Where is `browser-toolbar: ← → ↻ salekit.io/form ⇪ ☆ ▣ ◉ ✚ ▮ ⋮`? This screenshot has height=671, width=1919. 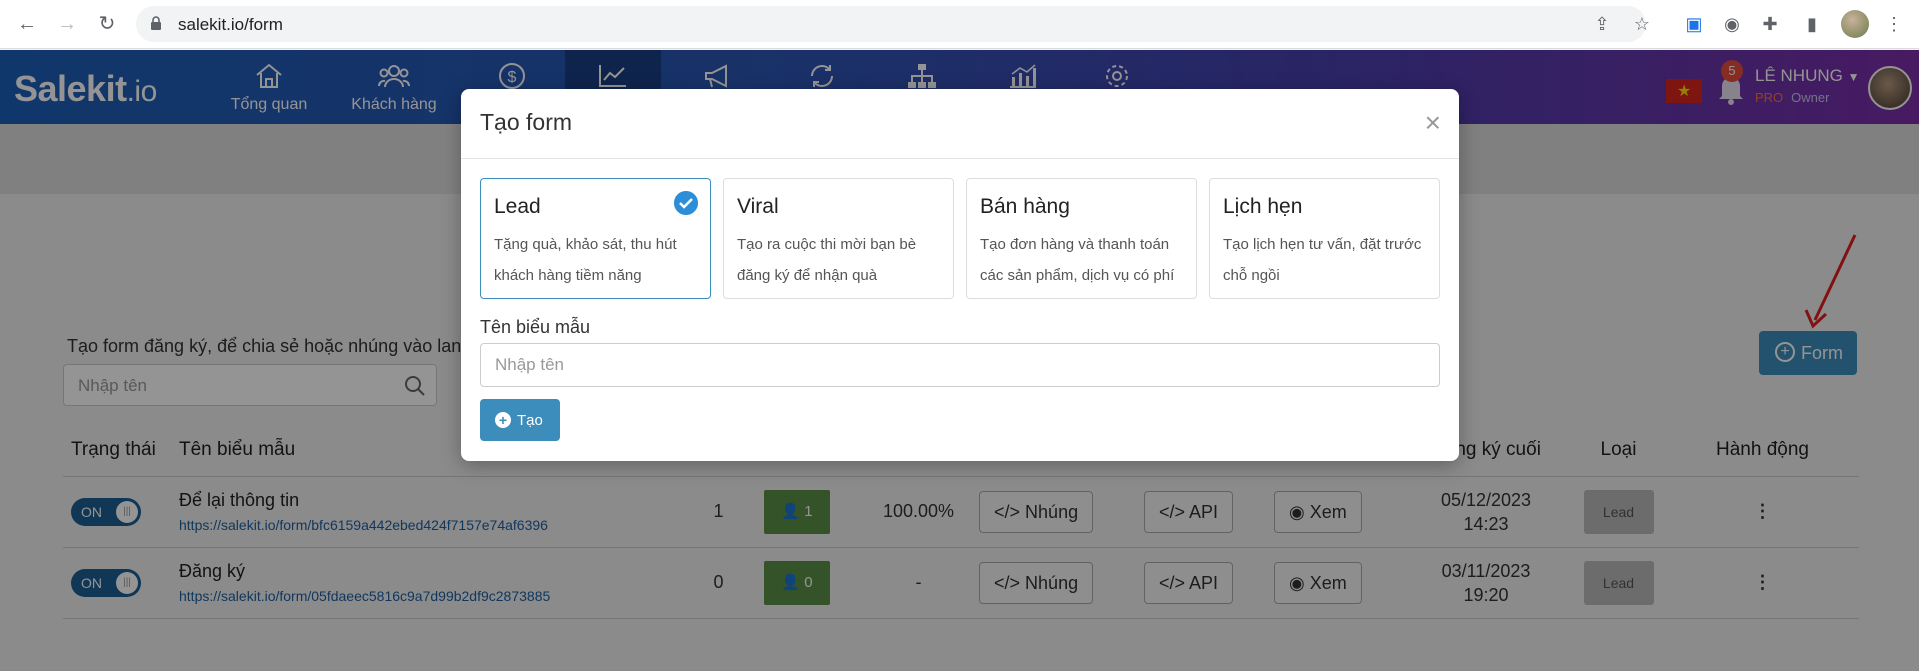 browser-toolbar: ← → ↻ salekit.io/form ⇪ ☆ ▣ ◉ ✚ ▮ ⋮ is located at coordinates (959, 24).